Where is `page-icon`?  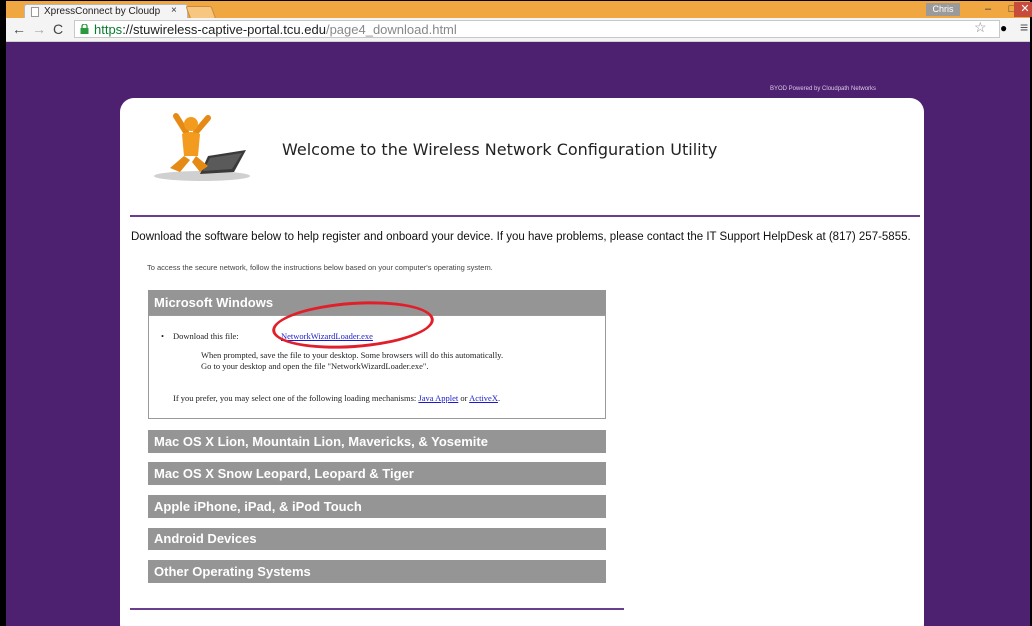
page-icon is located at coordinates (35, 12).